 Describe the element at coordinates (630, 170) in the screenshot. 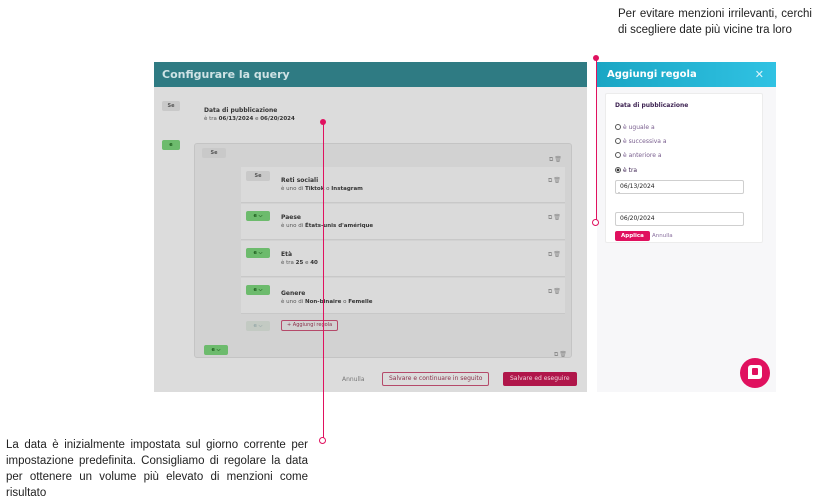

I see `option-label: è tra` at that location.